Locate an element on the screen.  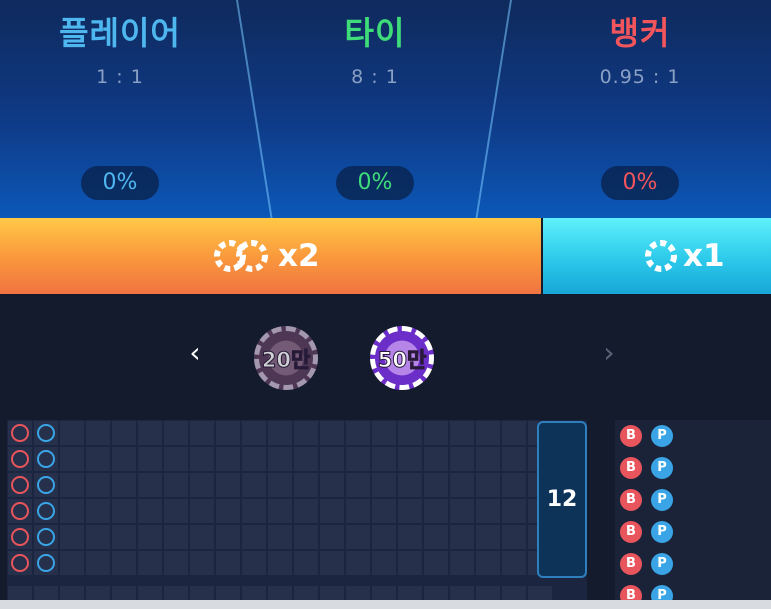
bet-title-tie: 타이 is located at coordinates (375, 33).